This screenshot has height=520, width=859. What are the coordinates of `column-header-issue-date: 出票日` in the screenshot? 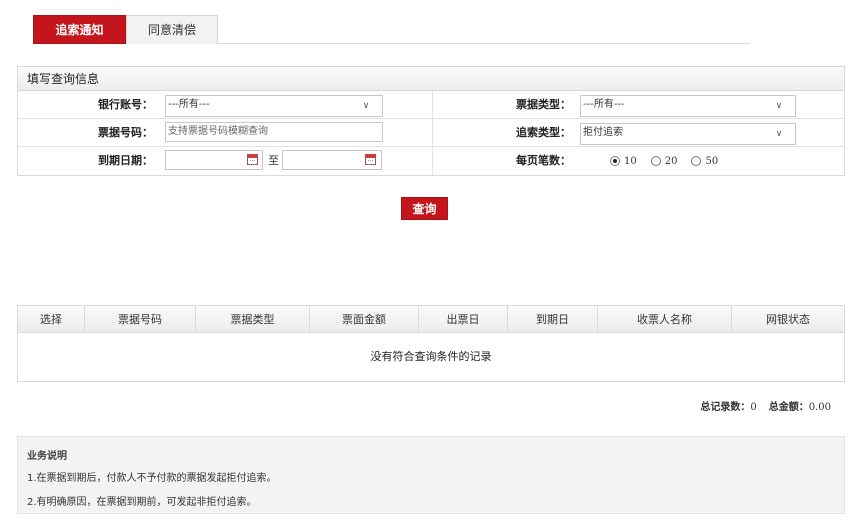 It's located at (463, 319).